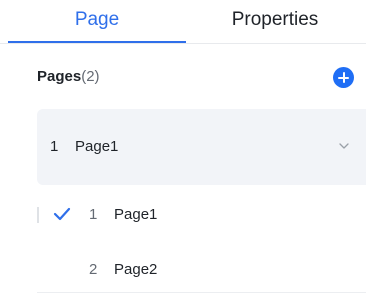  I want to click on page-list-item-1: 1 Page1, so click(201, 215).